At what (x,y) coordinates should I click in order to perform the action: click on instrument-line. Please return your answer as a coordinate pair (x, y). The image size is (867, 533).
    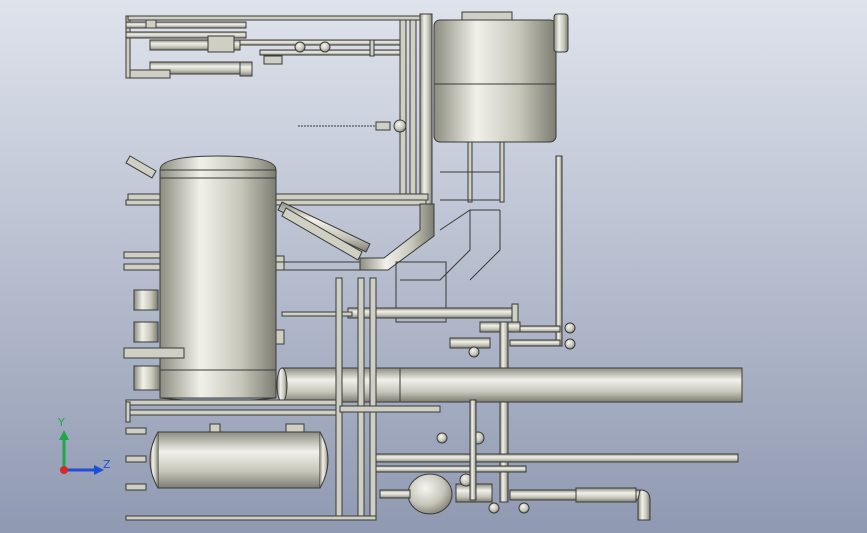
    Looking at the image, I should click on (352, 126).